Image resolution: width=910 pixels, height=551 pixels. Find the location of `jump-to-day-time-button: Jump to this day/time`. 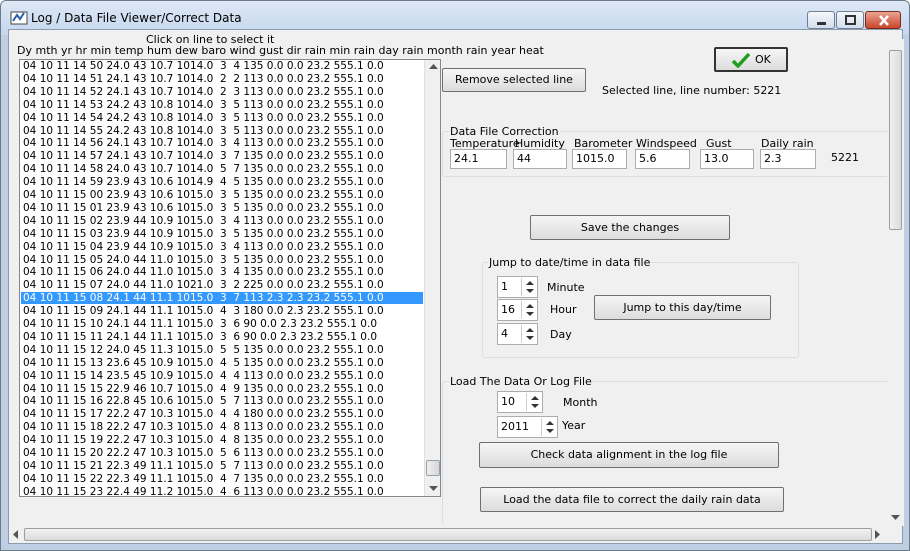

jump-to-day-time-button: Jump to this day/time is located at coordinates (682, 307).